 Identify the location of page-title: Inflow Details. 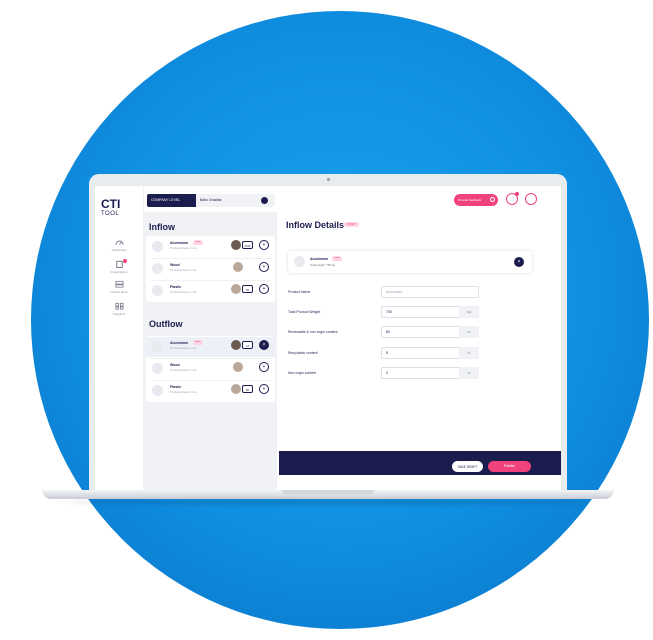
(315, 225).